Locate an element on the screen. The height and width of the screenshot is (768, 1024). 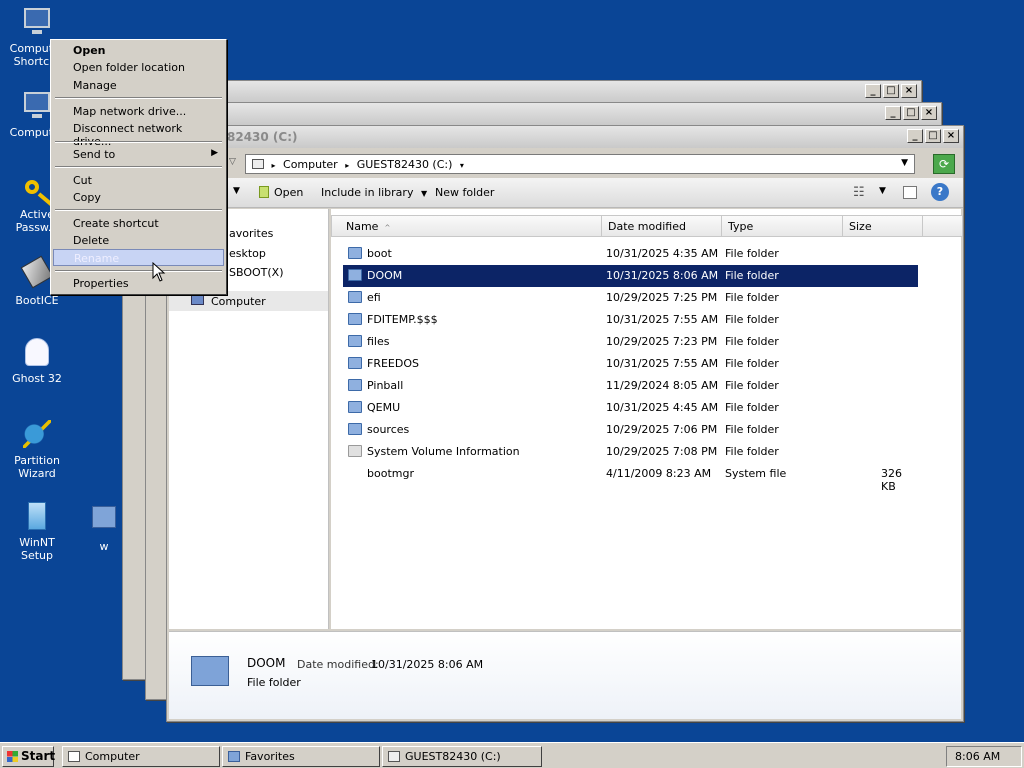
nav-sboot: SBOOT(X) is located at coordinates (256, 272).